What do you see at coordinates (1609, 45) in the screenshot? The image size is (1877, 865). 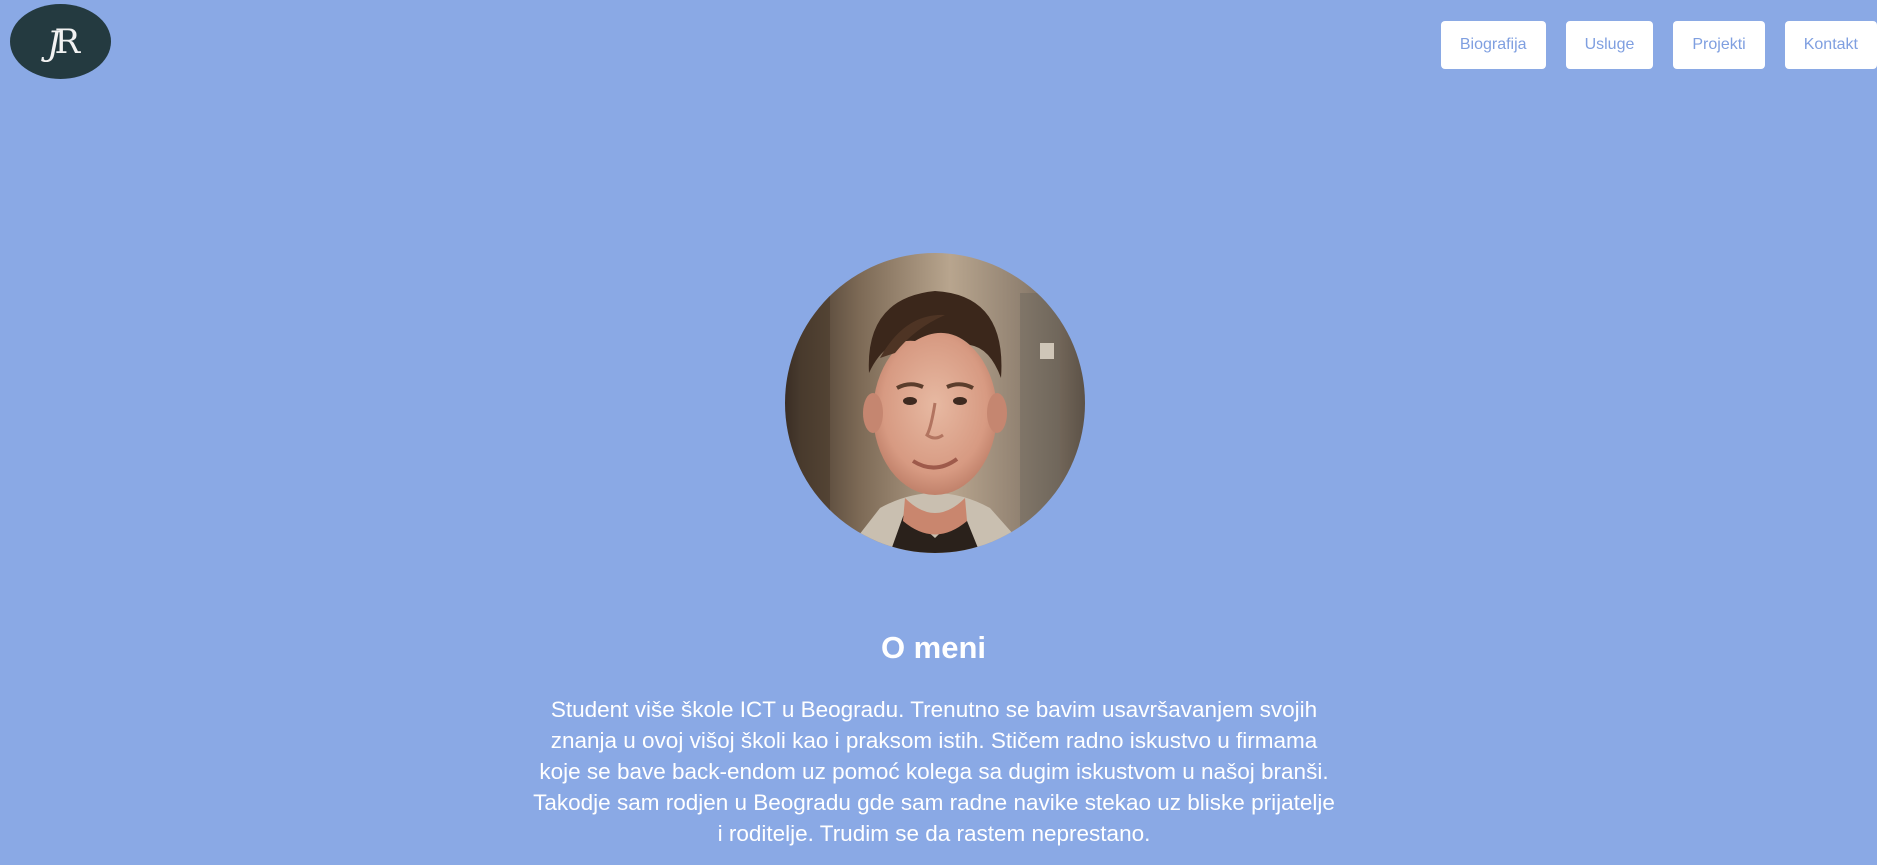 I see `nav-link-usluge: Usluge` at bounding box center [1609, 45].